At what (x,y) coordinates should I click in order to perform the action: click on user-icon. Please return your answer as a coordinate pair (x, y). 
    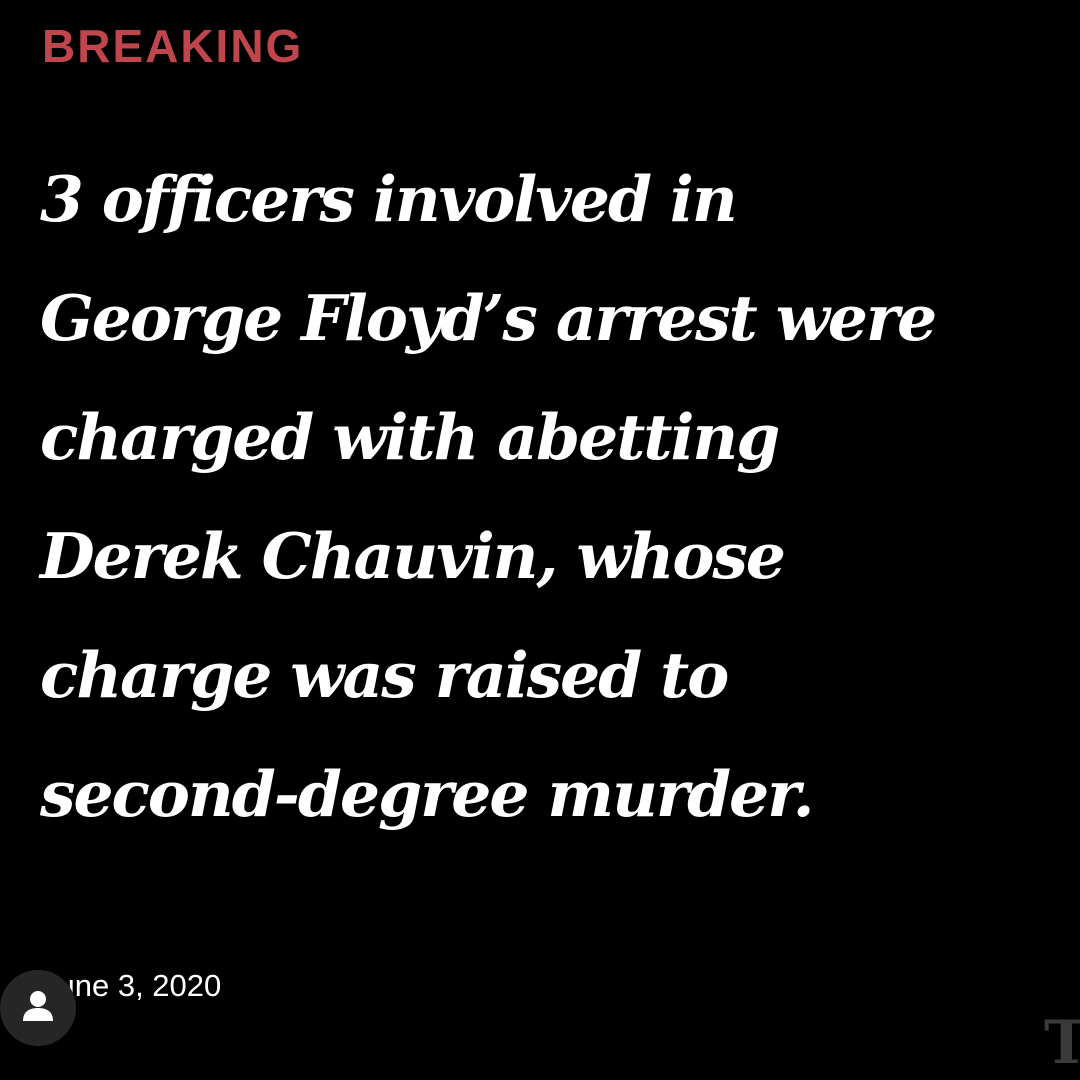
    Looking at the image, I should click on (38, 1008).